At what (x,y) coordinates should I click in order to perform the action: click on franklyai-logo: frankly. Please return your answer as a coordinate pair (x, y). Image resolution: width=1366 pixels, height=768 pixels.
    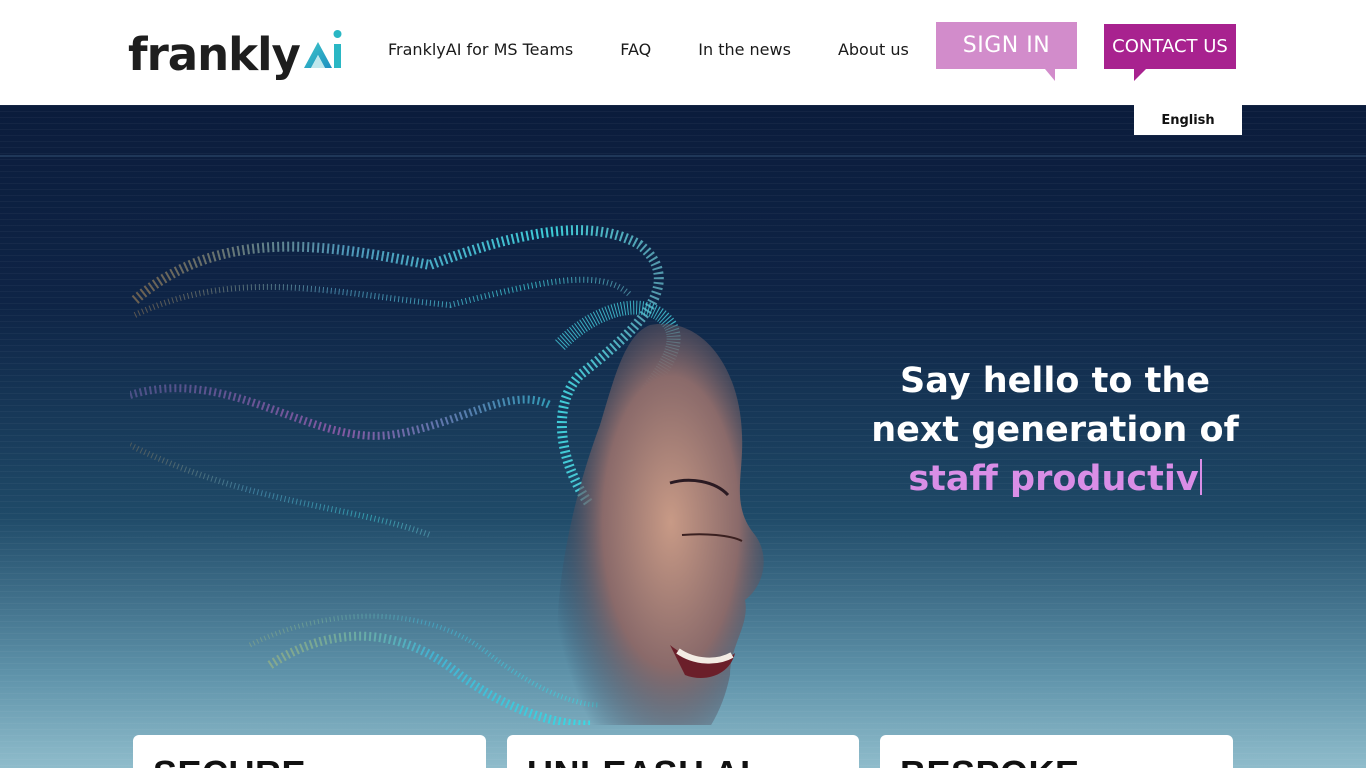
    Looking at the image, I should click on (237, 54).